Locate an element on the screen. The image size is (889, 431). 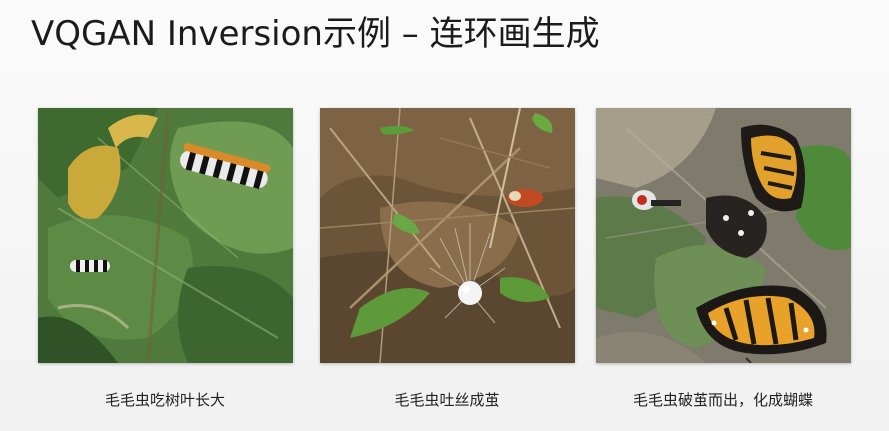
slide-title: VQGAN Inversion示例 – 连环画生成 is located at coordinates (315, 34).